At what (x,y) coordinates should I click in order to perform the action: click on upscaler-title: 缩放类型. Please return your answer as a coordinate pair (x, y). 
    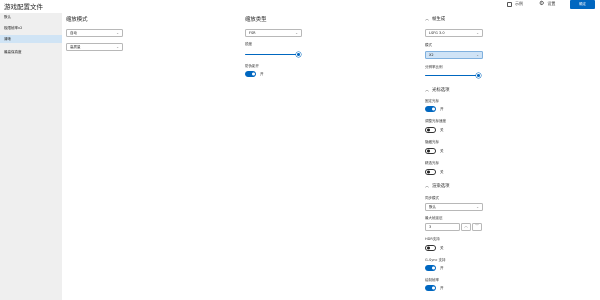
    Looking at the image, I should click on (256, 20).